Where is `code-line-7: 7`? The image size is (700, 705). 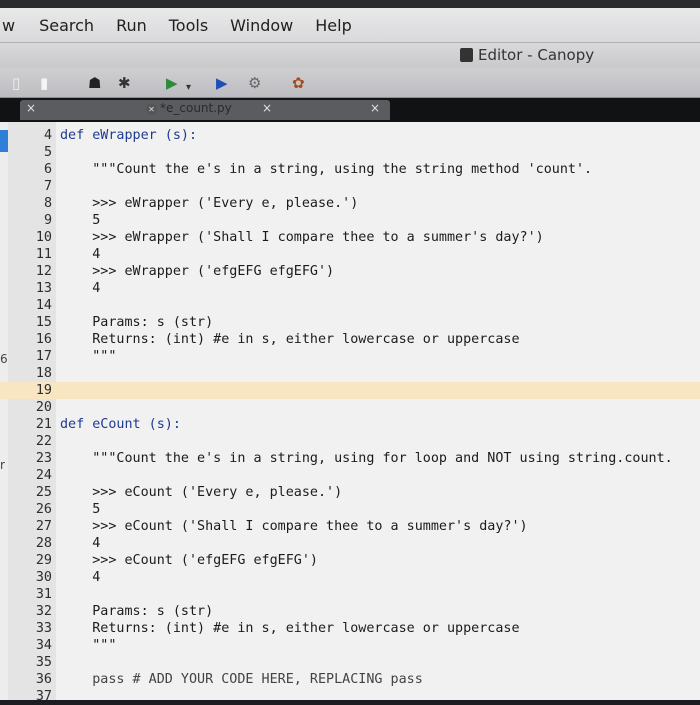 code-line-7: 7 is located at coordinates (350, 186).